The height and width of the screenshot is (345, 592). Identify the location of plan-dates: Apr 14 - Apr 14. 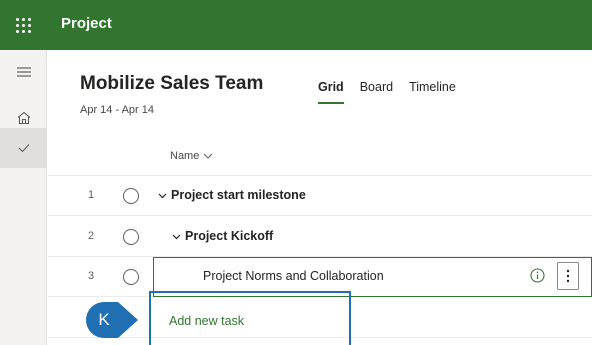
(117, 110).